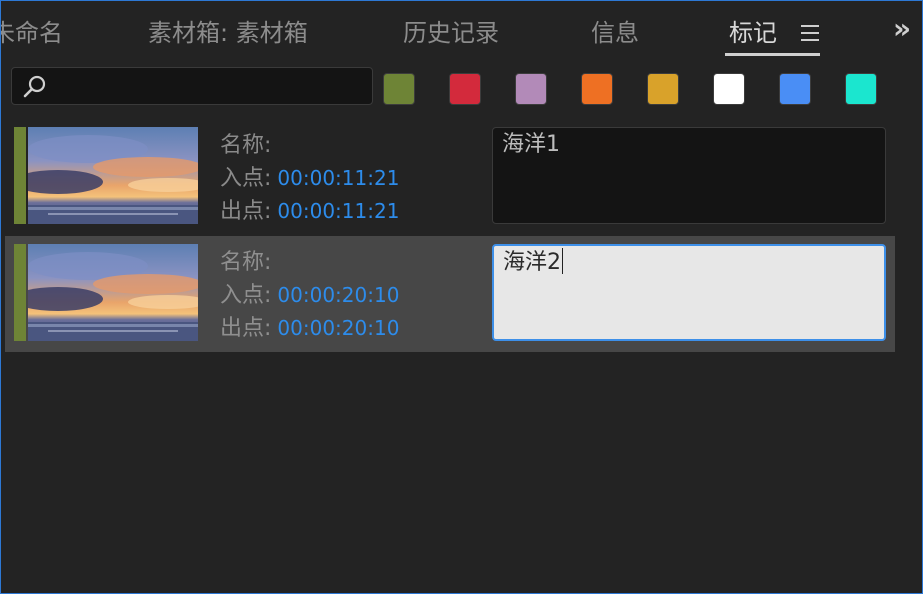 This screenshot has height=594, width=923. What do you see at coordinates (208, 87) in the screenshot?
I see `search-input` at bounding box center [208, 87].